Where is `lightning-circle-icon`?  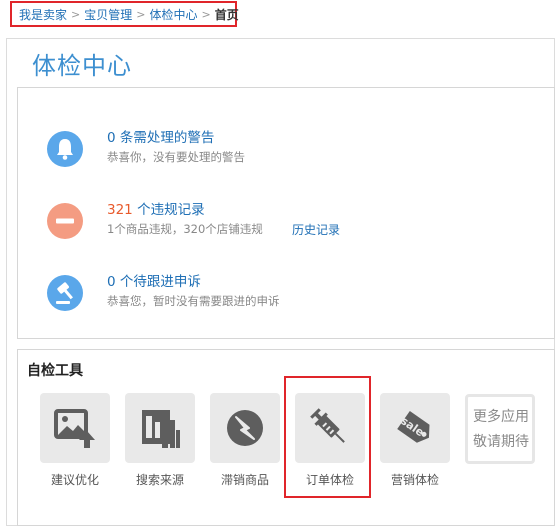
lightning-circle-icon is located at coordinates (245, 428).